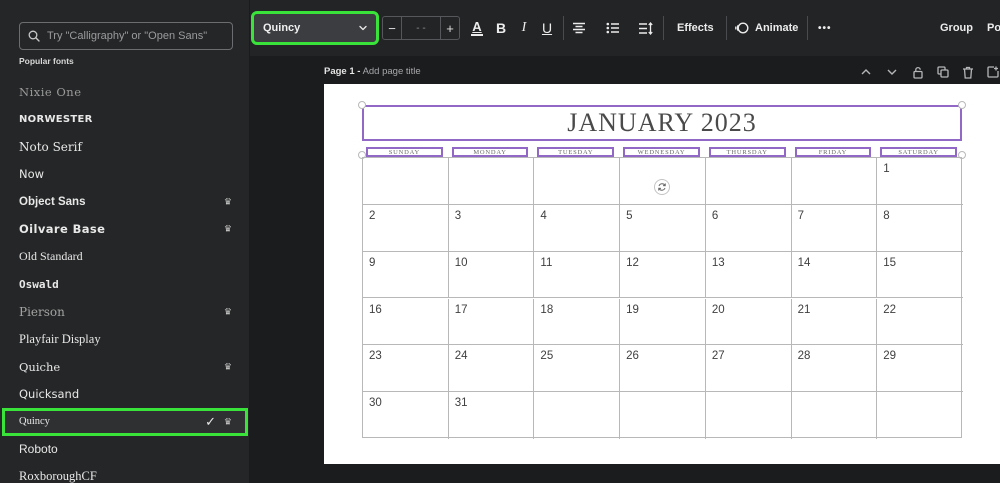  I want to click on font-item: RoxboroughCF, so click(124, 473).